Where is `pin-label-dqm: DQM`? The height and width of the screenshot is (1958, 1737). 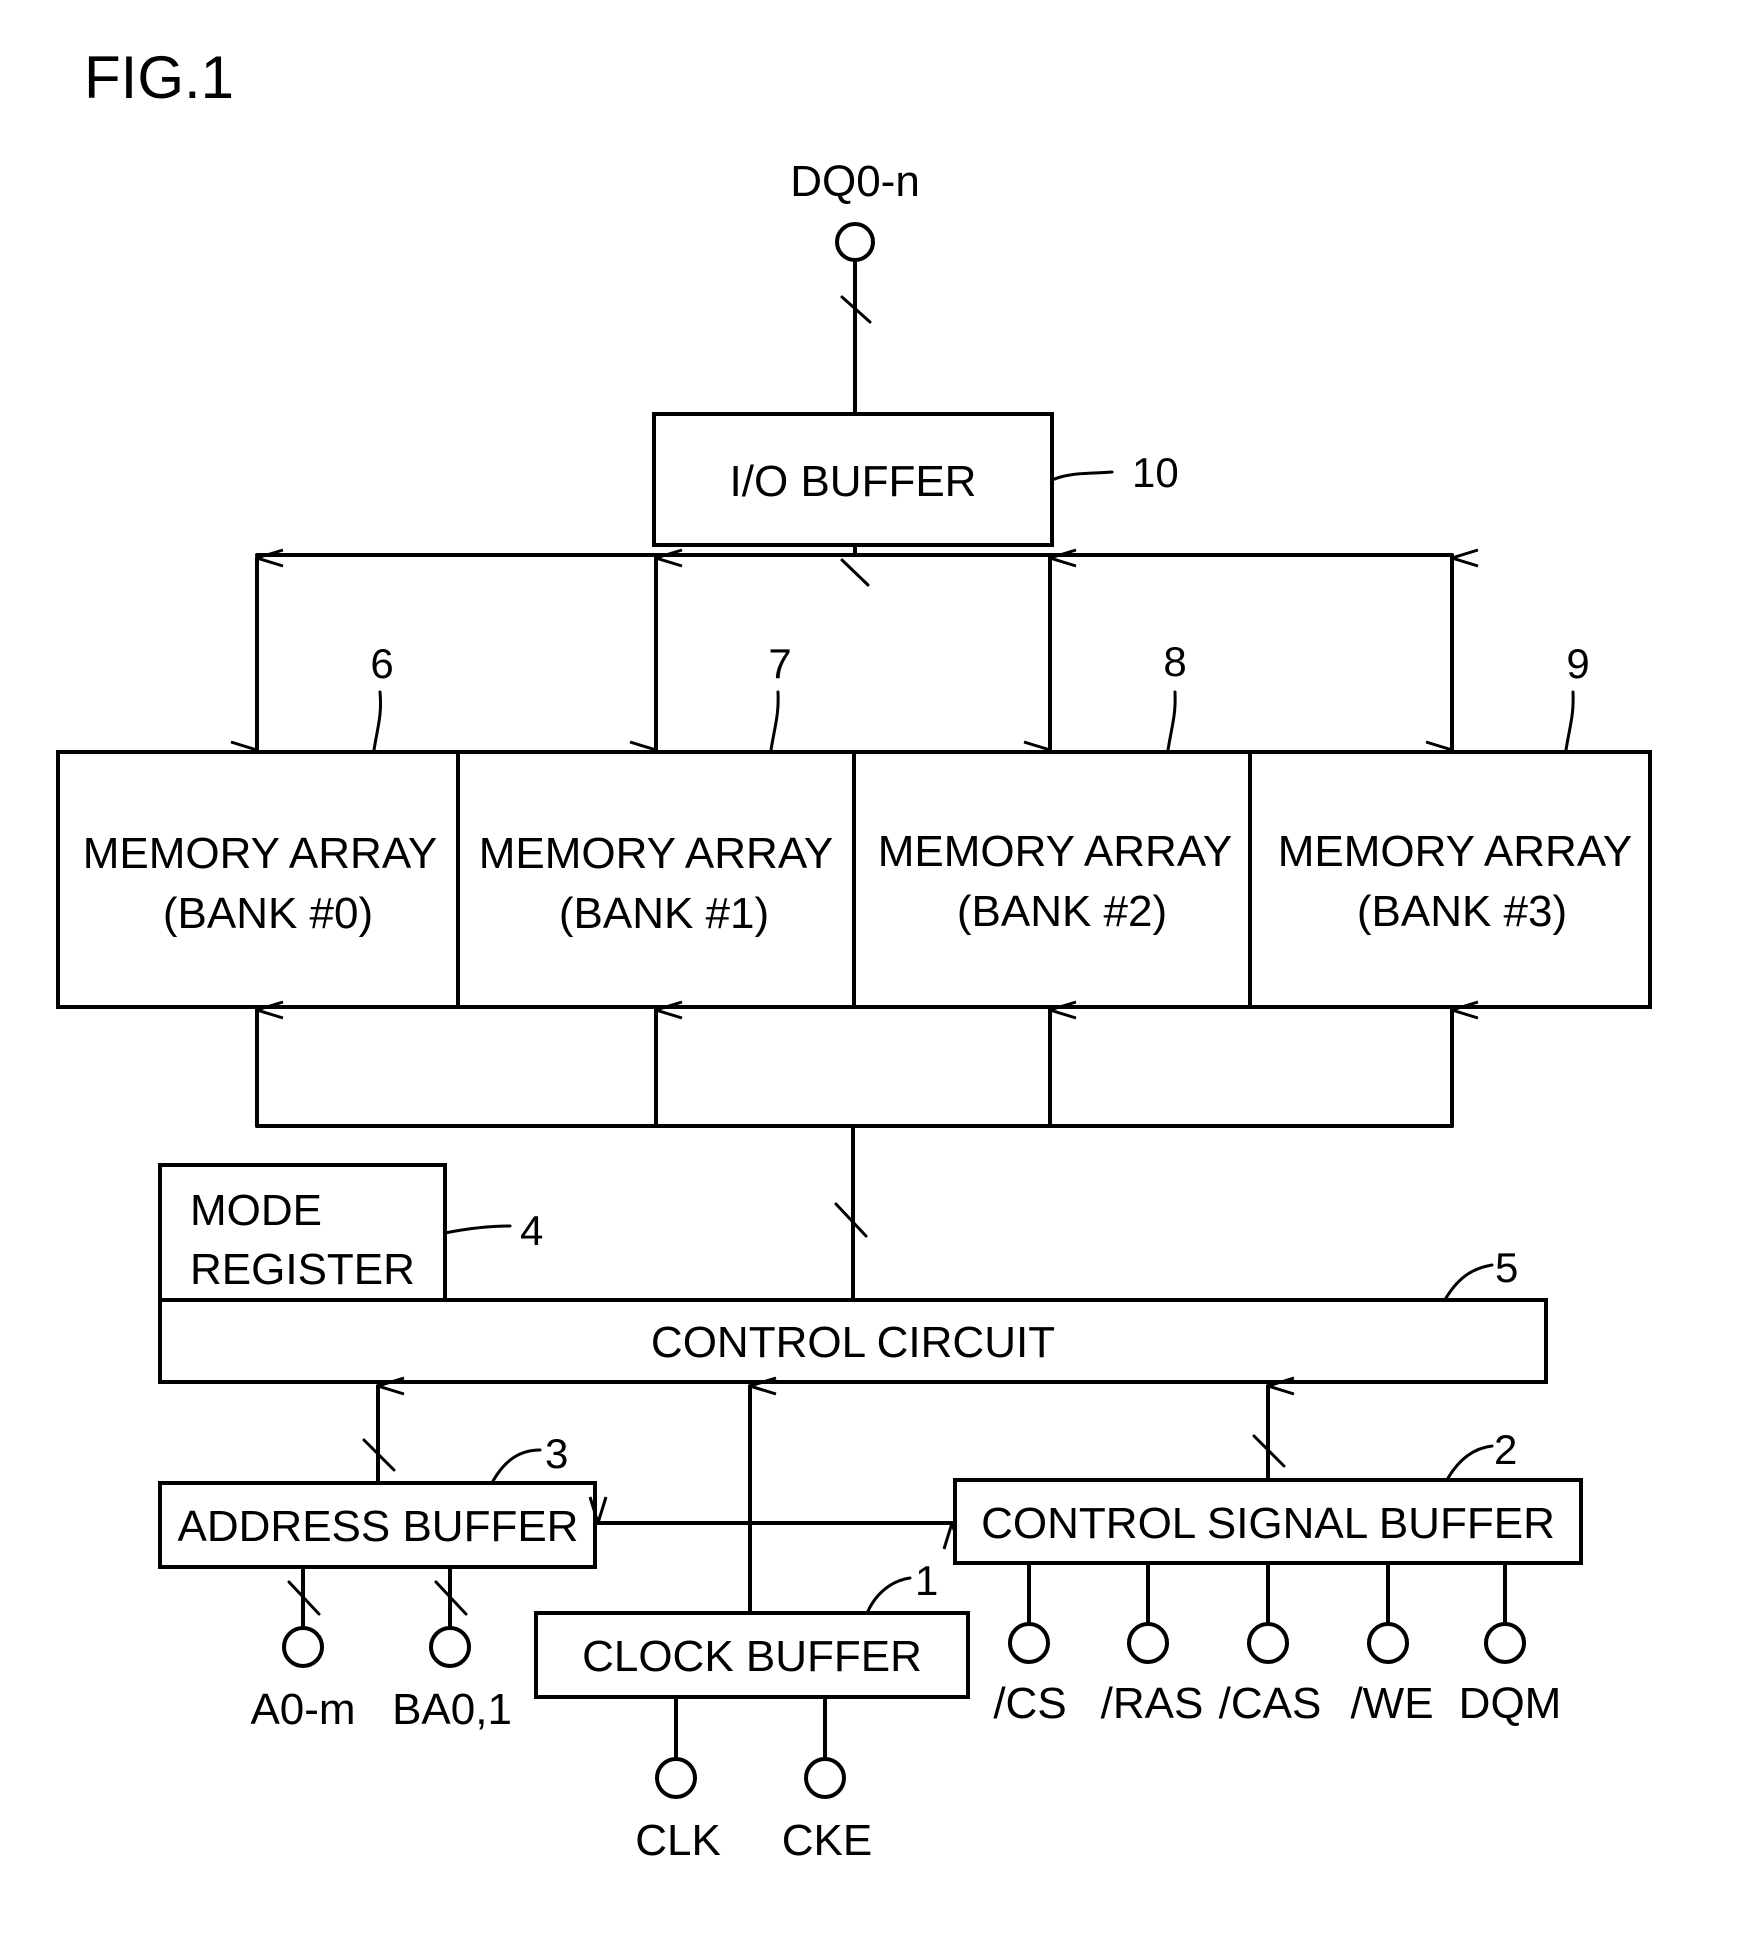
pin-label-dqm: DQM is located at coordinates (1510, 1703).